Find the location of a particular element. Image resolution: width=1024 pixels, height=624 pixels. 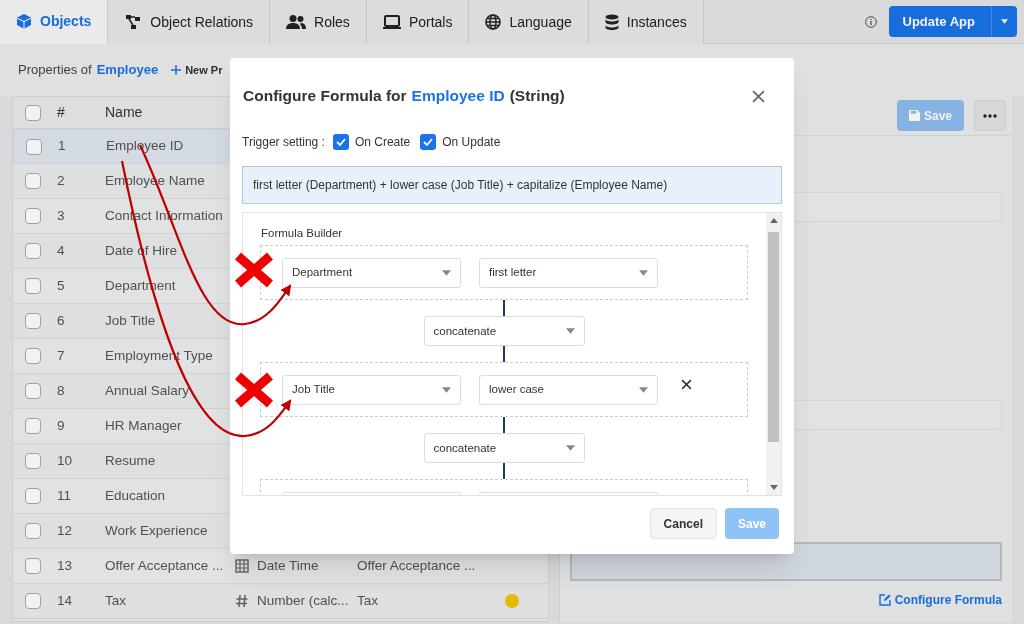

toolbar-label: Properties of is located at coordinates (55, 70).